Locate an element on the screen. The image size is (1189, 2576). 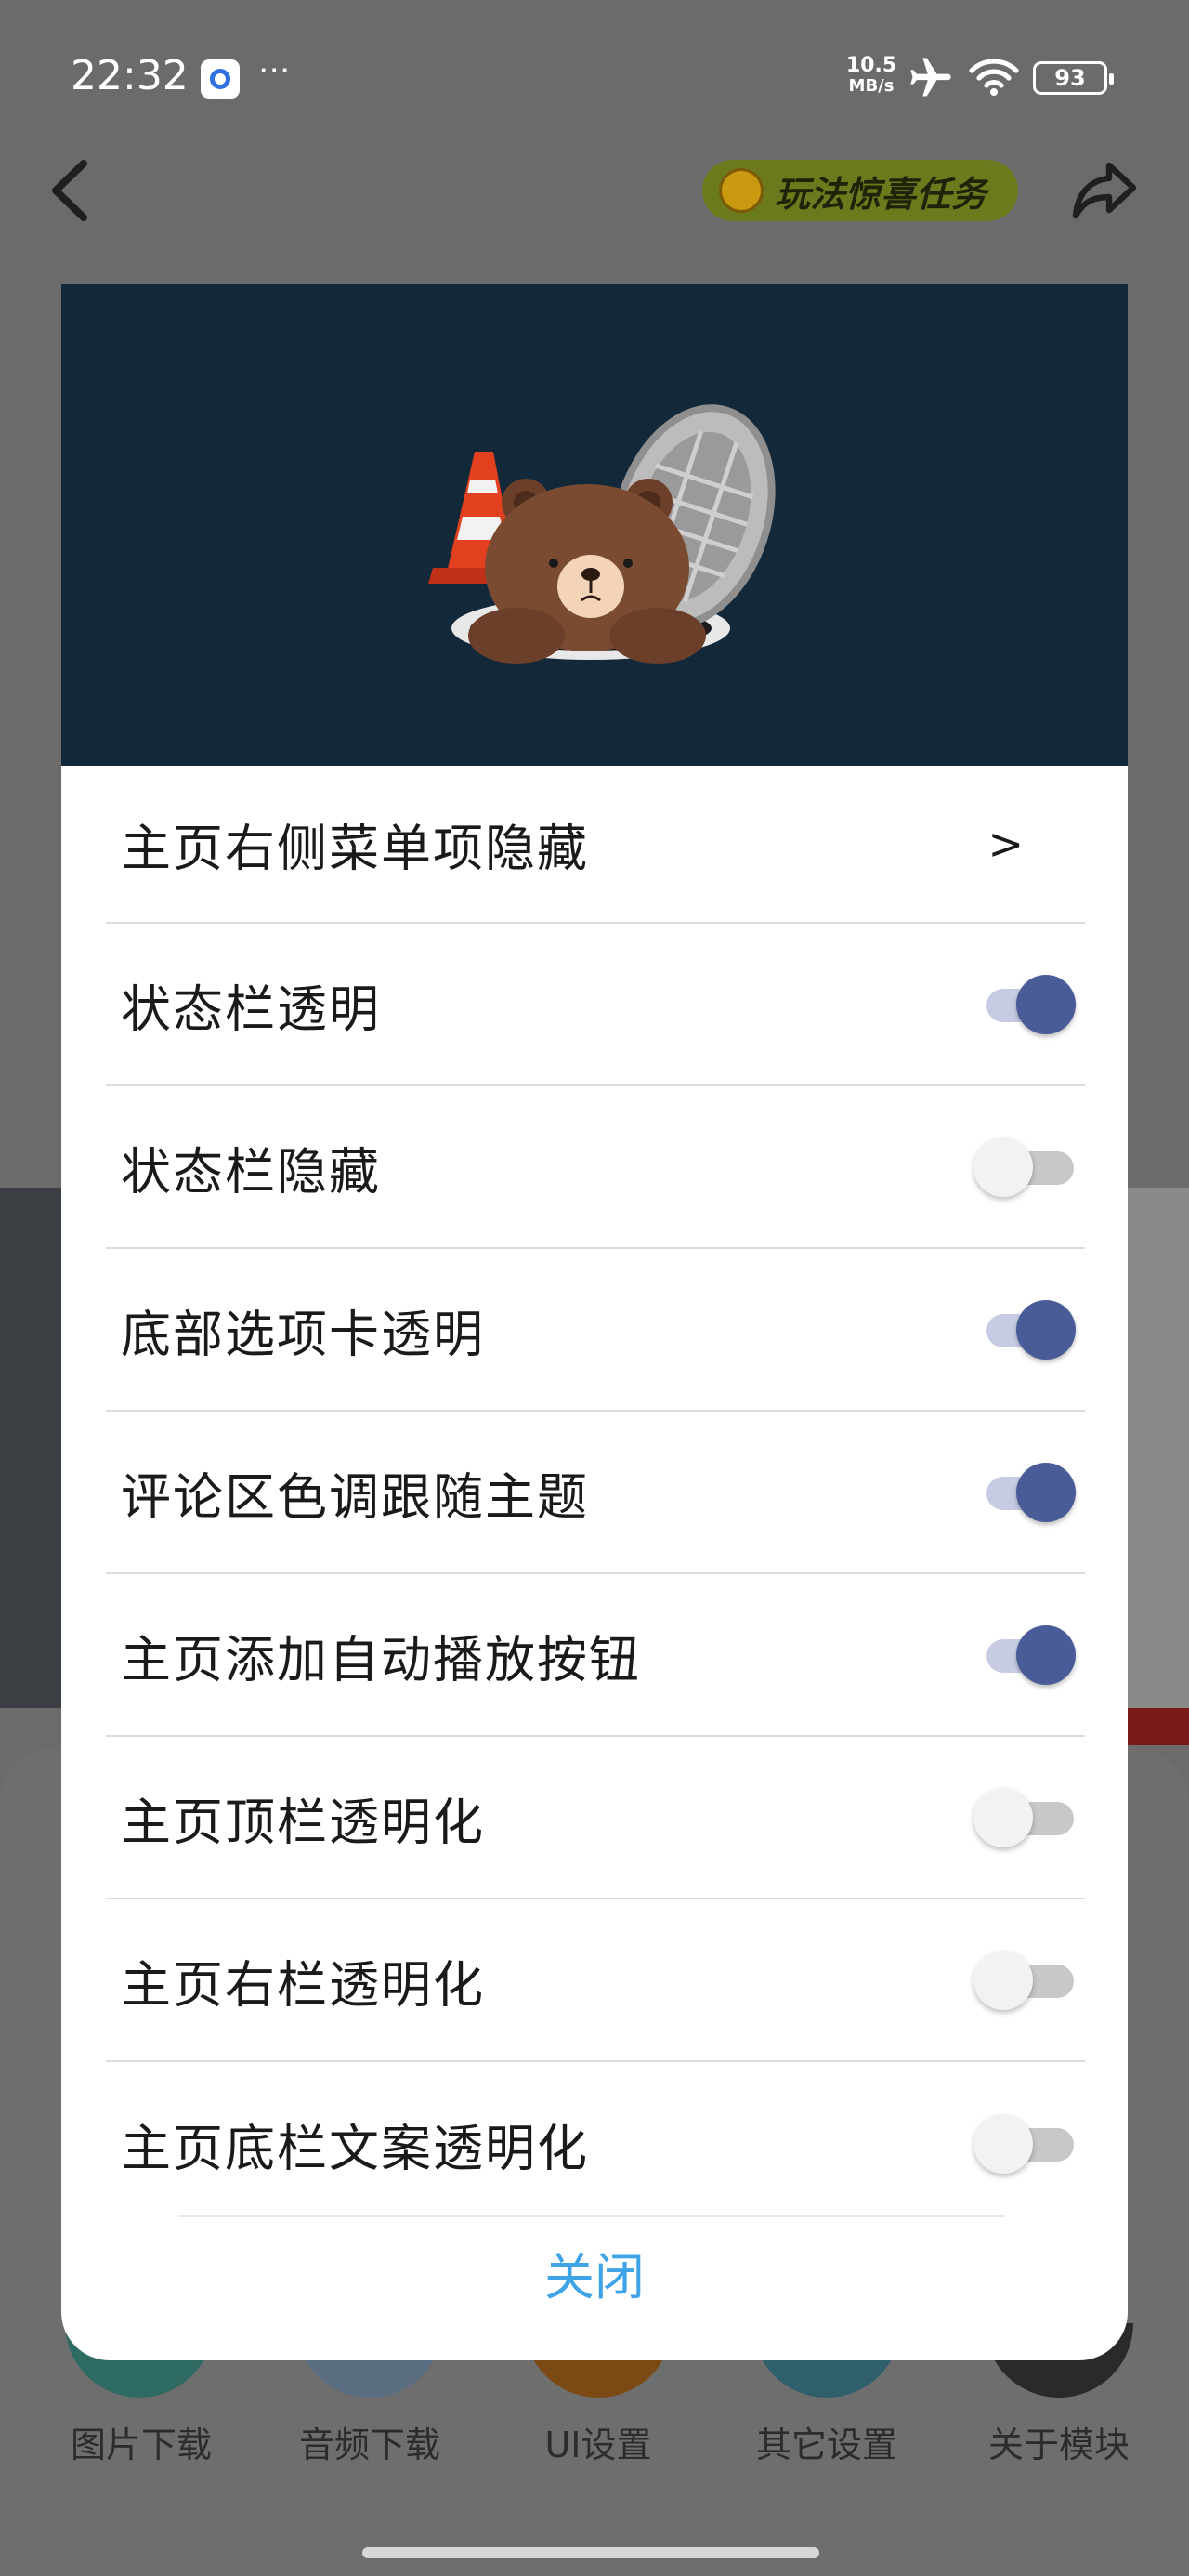
home-indicator is located at coordinates (590, 2552).